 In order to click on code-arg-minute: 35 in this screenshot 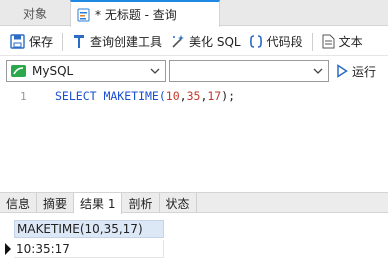, I will do `click(193, 96)`.